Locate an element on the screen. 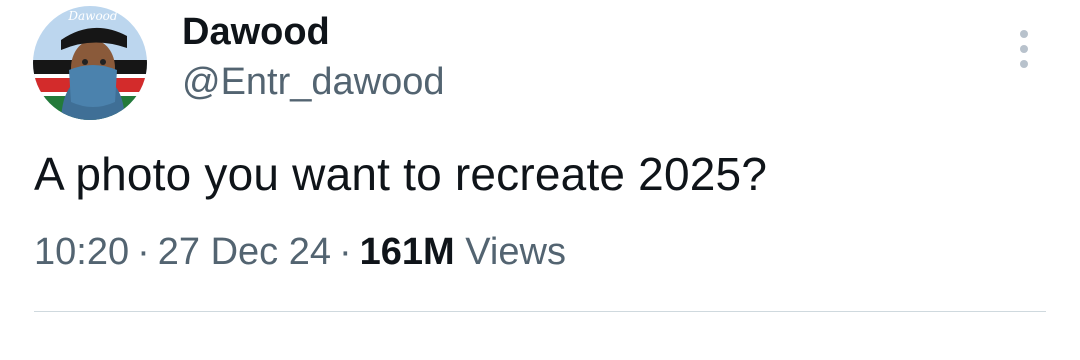 Image resolution: width=1080 pixels, height=360 pixels. tweet-meta: 10:20 · 27 Dec 24 · 161M Views is located at coordinates (300, 252).